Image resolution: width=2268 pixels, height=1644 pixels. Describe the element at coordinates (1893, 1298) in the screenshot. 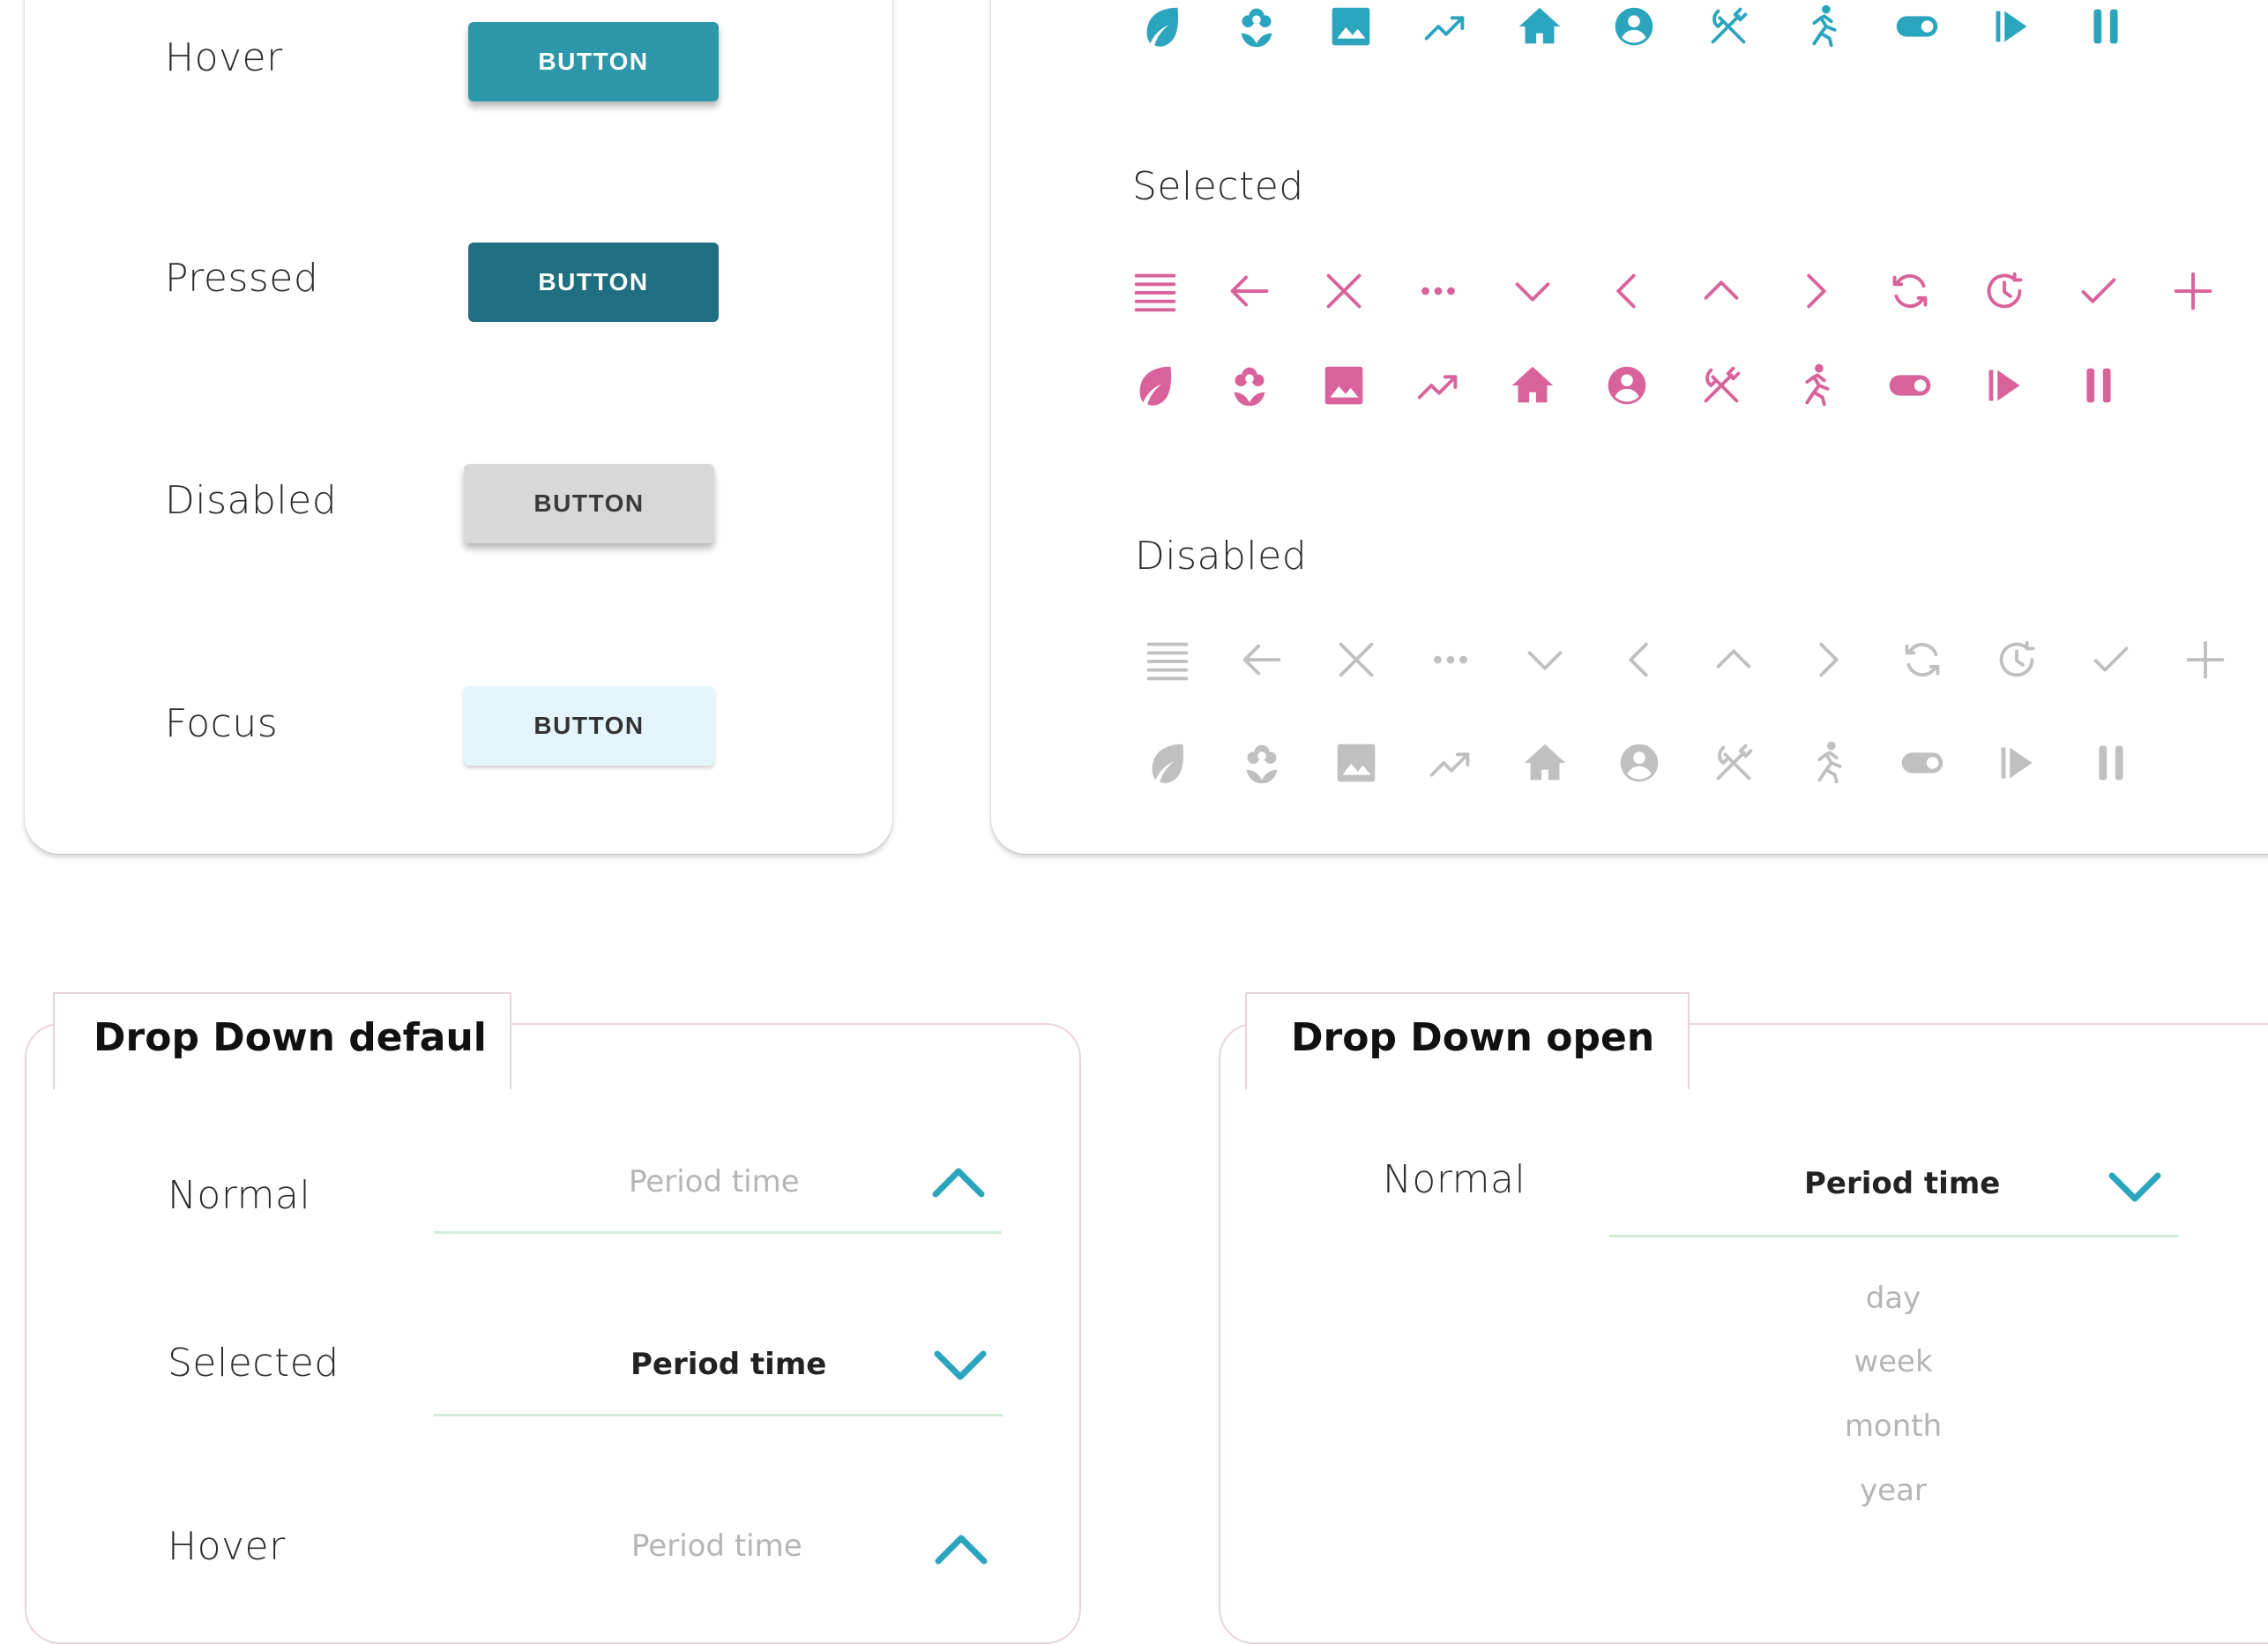

I see `dropdown-option-day: day` at that location.